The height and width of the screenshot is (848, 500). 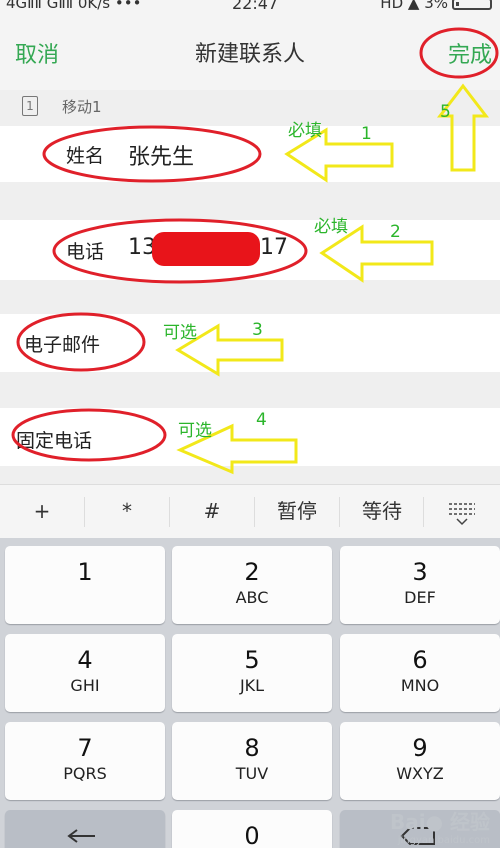 I want to click on key-digit: 7, so click(x=85, y=748).